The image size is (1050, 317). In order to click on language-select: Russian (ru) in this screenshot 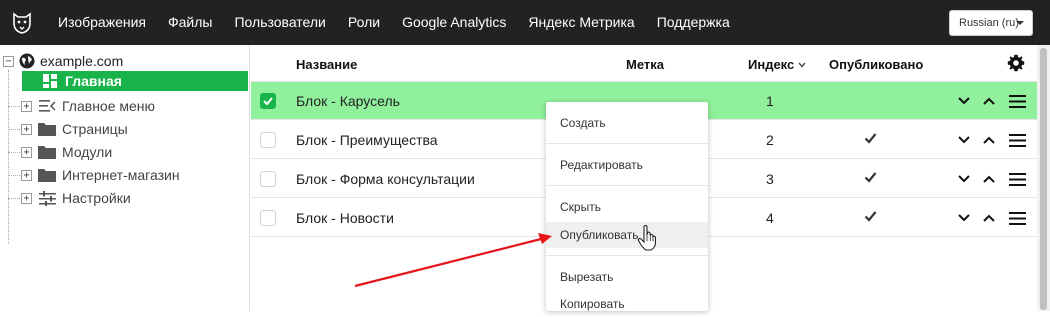, I will do `click(991, 23)`.